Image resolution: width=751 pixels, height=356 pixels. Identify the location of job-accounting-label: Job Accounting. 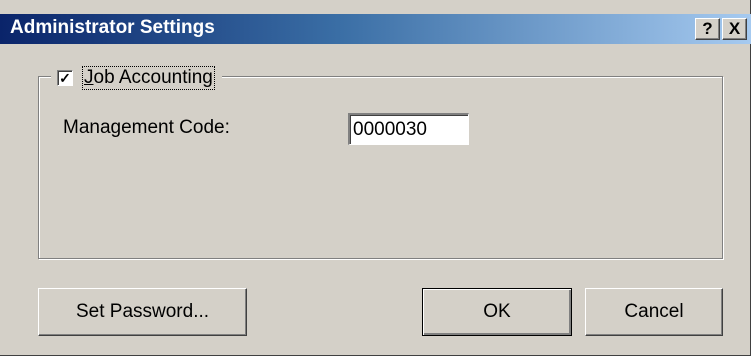
(148, 78).